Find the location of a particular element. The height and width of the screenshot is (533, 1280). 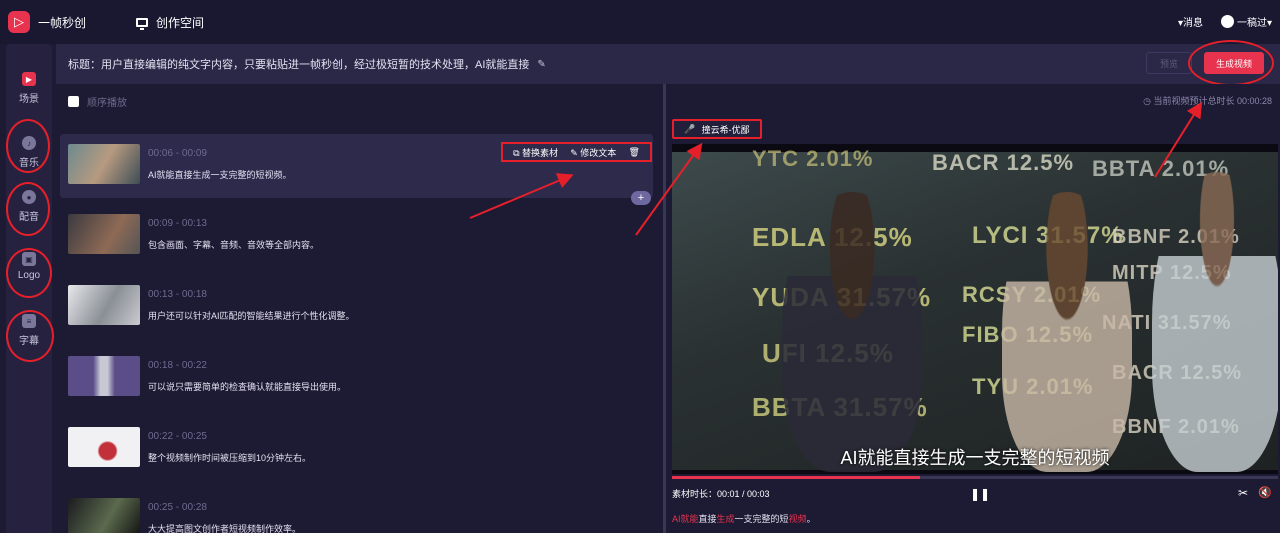

scene-text: 用户还可以针对AI匹配的智能结果进行个性化调整。 is located at coordinates (251, 316).